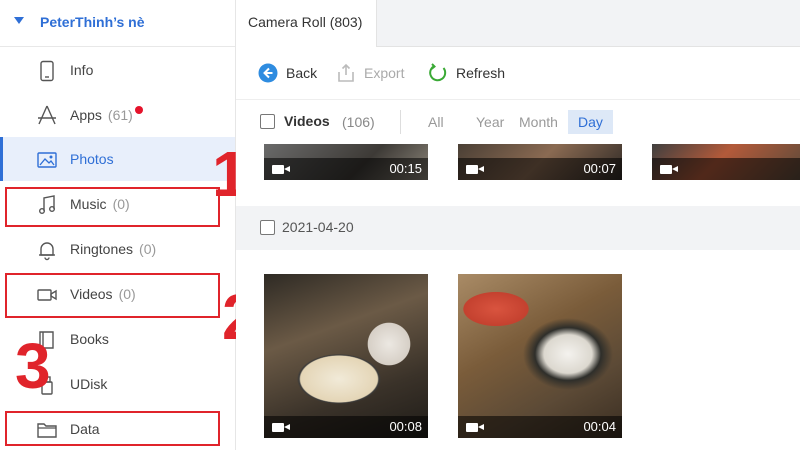 This screenshot has height=451, width=800. What do you see at coordinates (113, 249) in the screenshot?
I see `sidebar-item-label: Ringtones (0)` at bounding box center [113, 249].